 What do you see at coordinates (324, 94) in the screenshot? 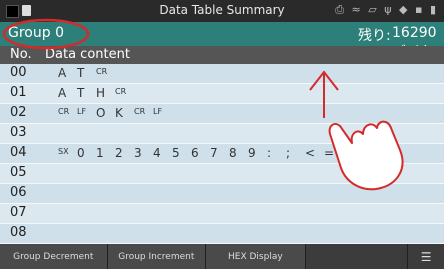
I see `swipe-up-arrow-icon` at bounding box center [324, 94].